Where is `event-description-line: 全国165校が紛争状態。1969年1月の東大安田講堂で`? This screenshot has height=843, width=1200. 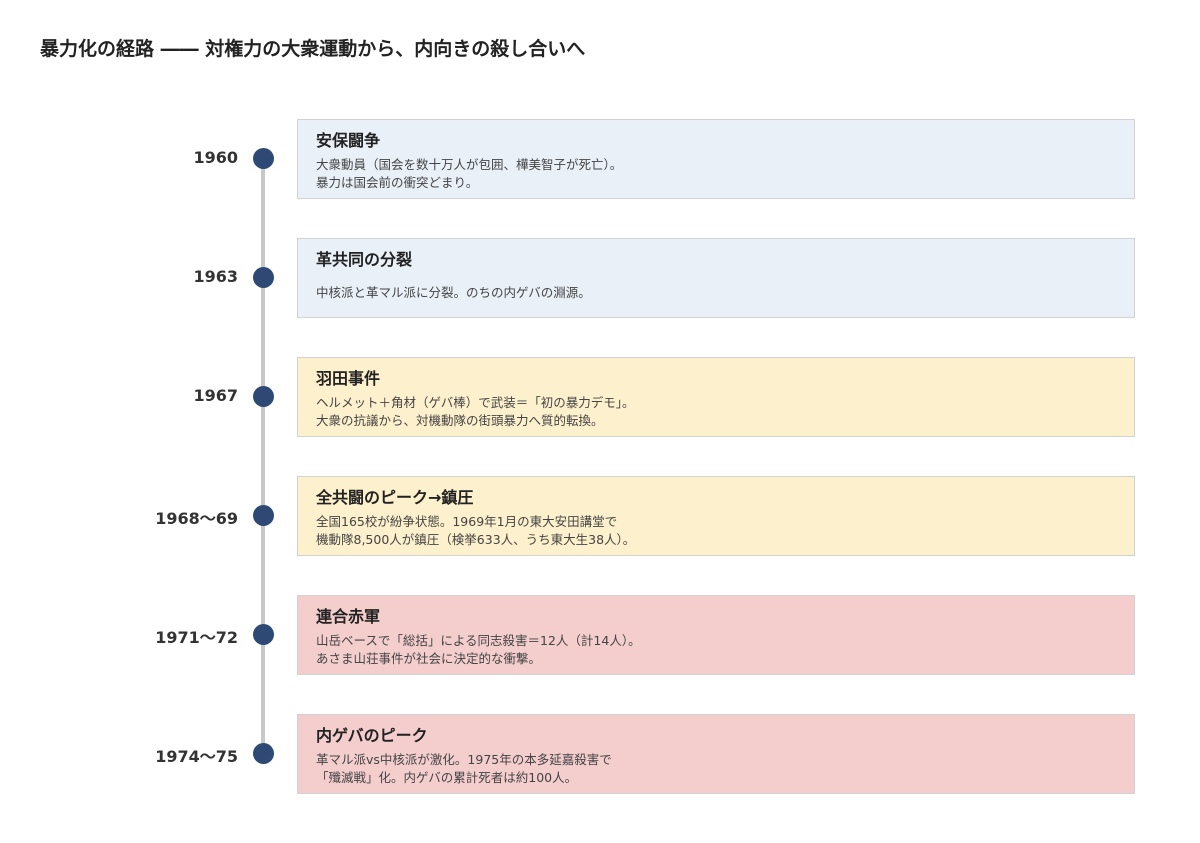 event-description-line: 全国165校が紛争状態。1969年1月の東大安田講堂で is located at coordinates (467, 521).